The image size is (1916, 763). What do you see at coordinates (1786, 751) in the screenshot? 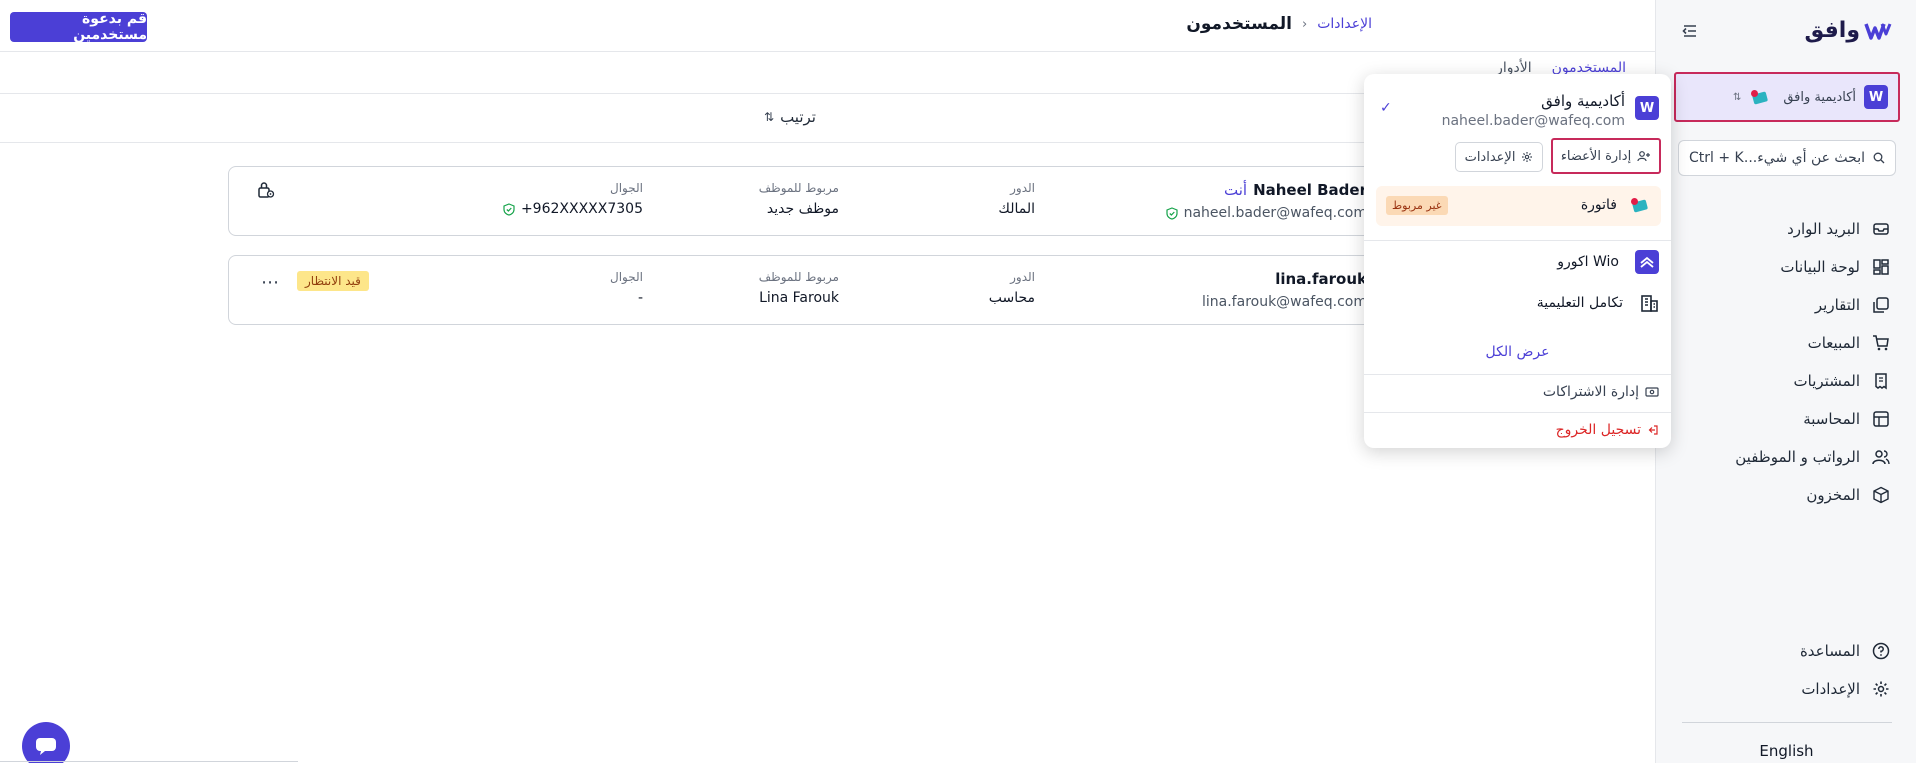
I see `language-toggle: English` at bounding box center [1786, 751].